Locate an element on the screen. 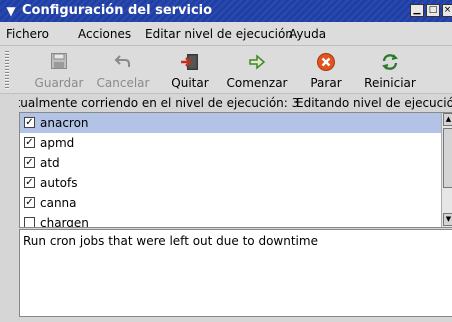 This screenshot has height=322, width=452. cancel-button: Cancelar is located at coordinates (123, 70).